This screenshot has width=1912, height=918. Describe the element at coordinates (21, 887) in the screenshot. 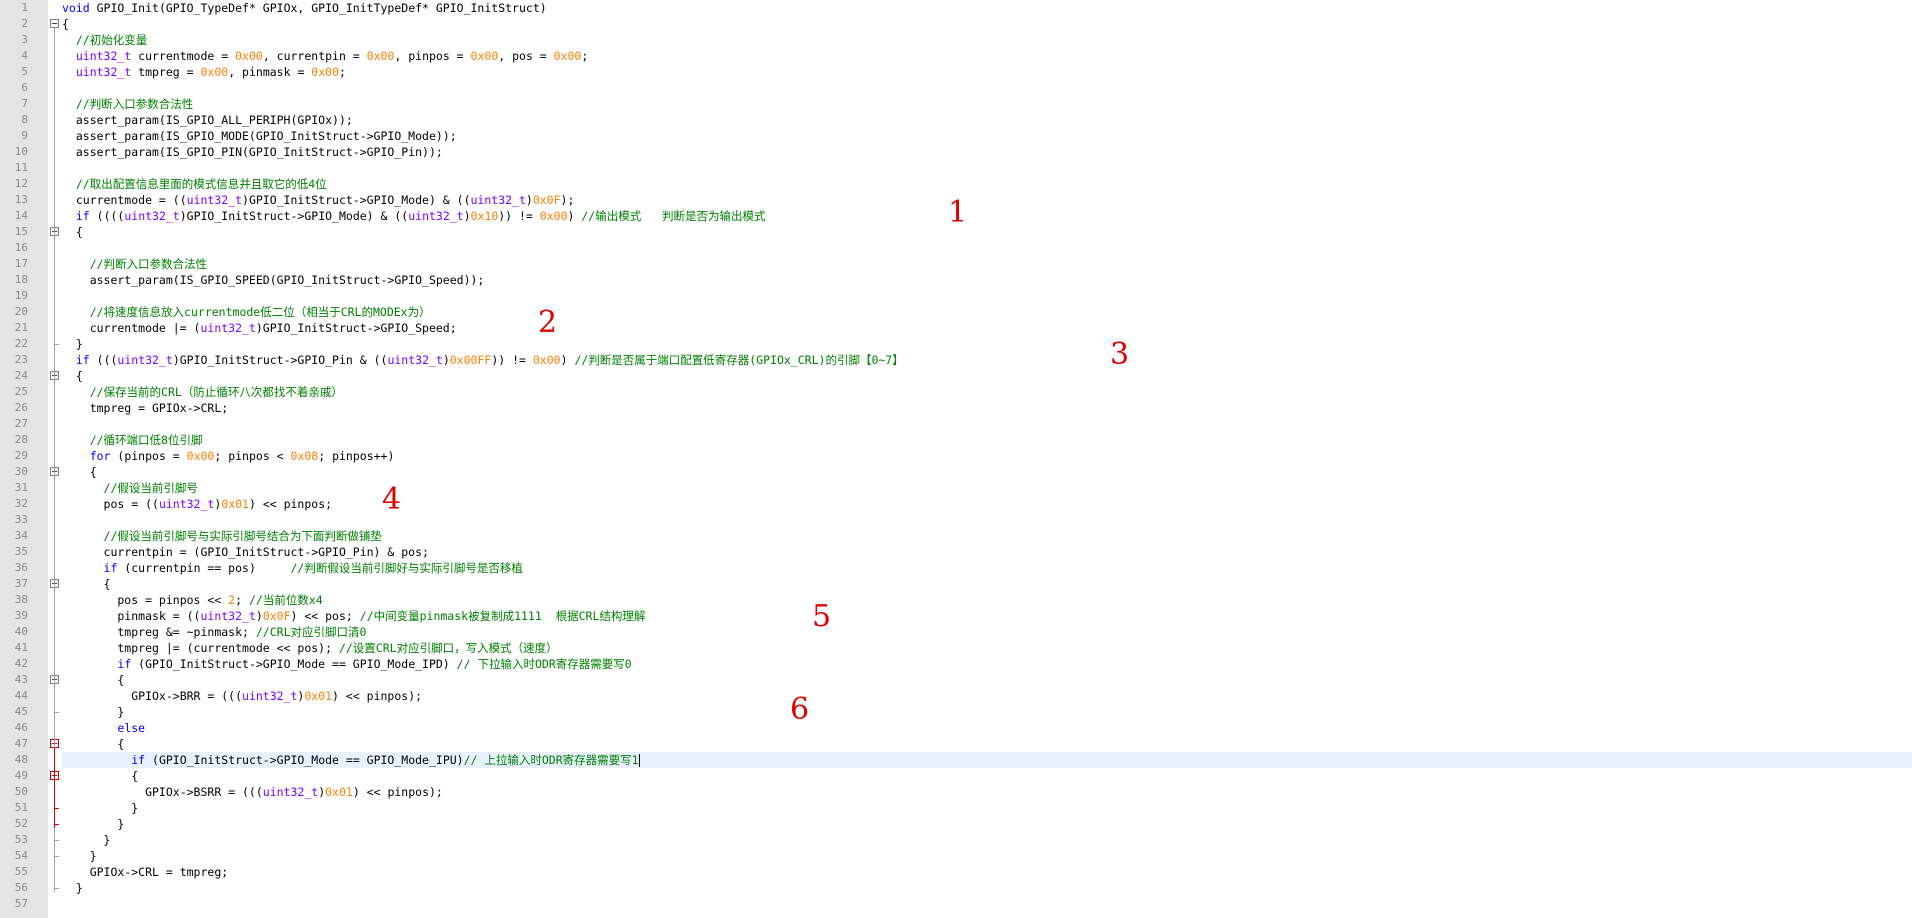

I see `line-number: 56` at that location.